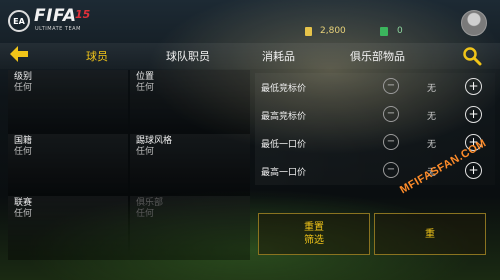 The image size is (500, 280). I want to click on nav-bar: 球员 球队职员 消耗品 俱乐部物品, so click(250, 56).